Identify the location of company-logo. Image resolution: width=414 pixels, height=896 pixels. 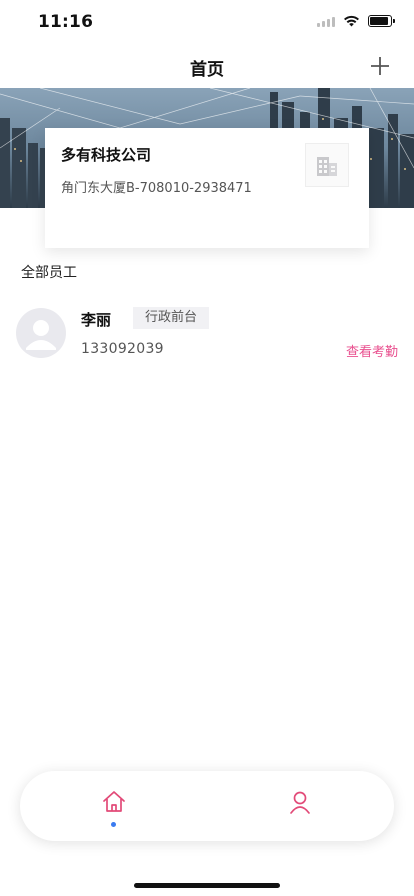
(327, 165).